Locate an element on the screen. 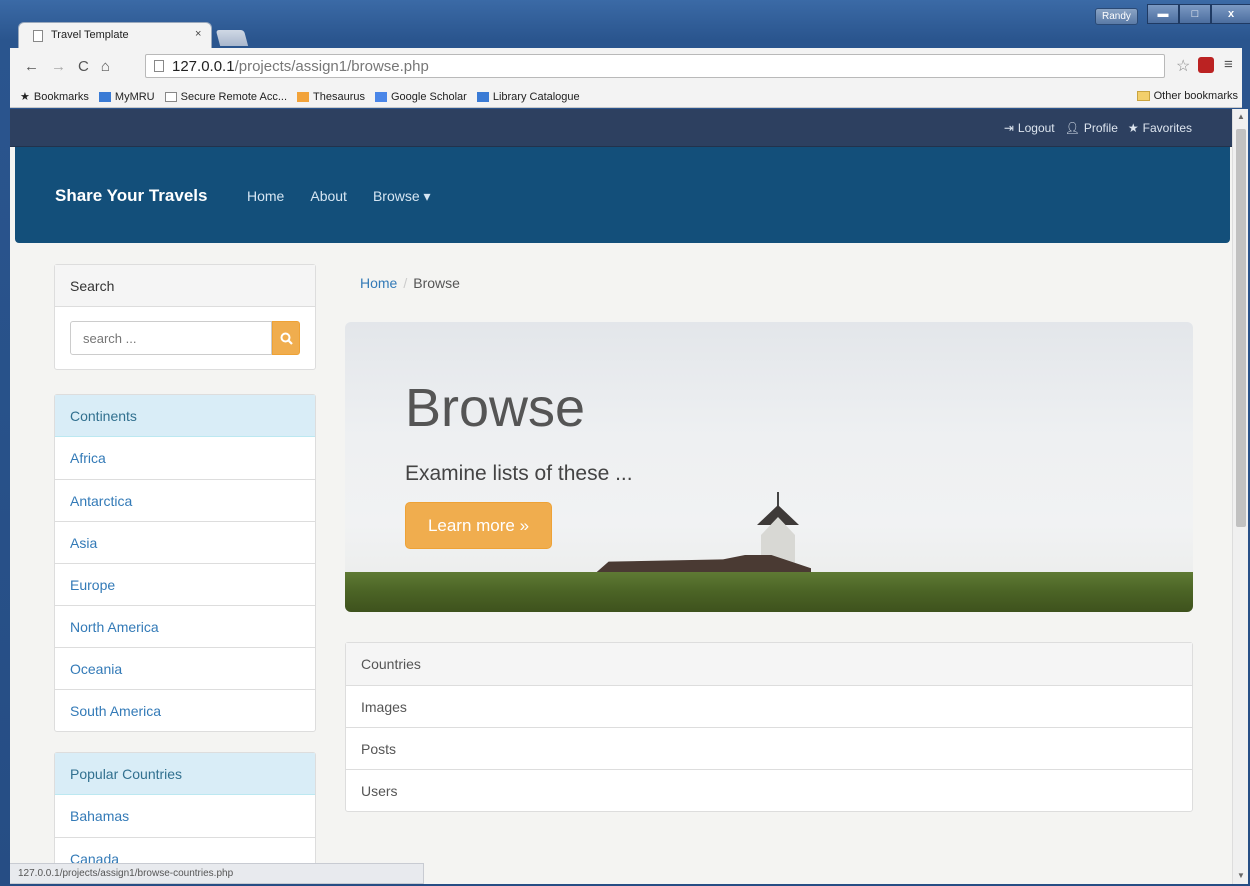 The height and width of the screenshot is (886, 1250). bookmark-item: MyMRU is located at coordinates (126, 96).